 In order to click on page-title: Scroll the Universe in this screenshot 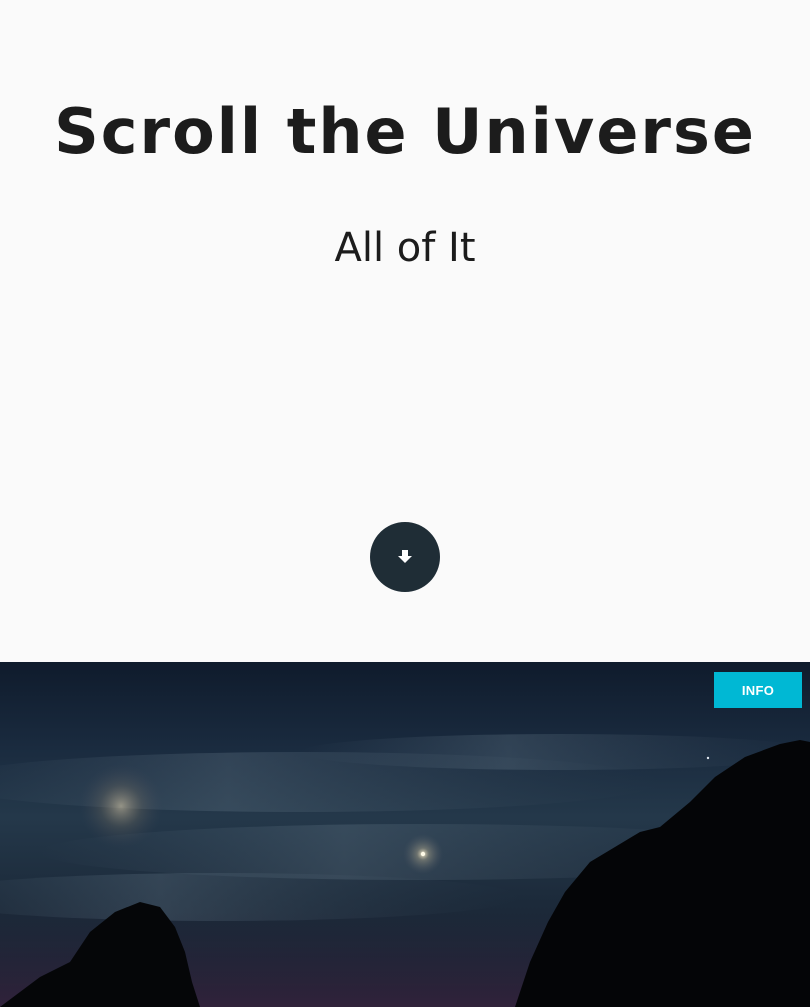, I will do `click(405, 131)`.